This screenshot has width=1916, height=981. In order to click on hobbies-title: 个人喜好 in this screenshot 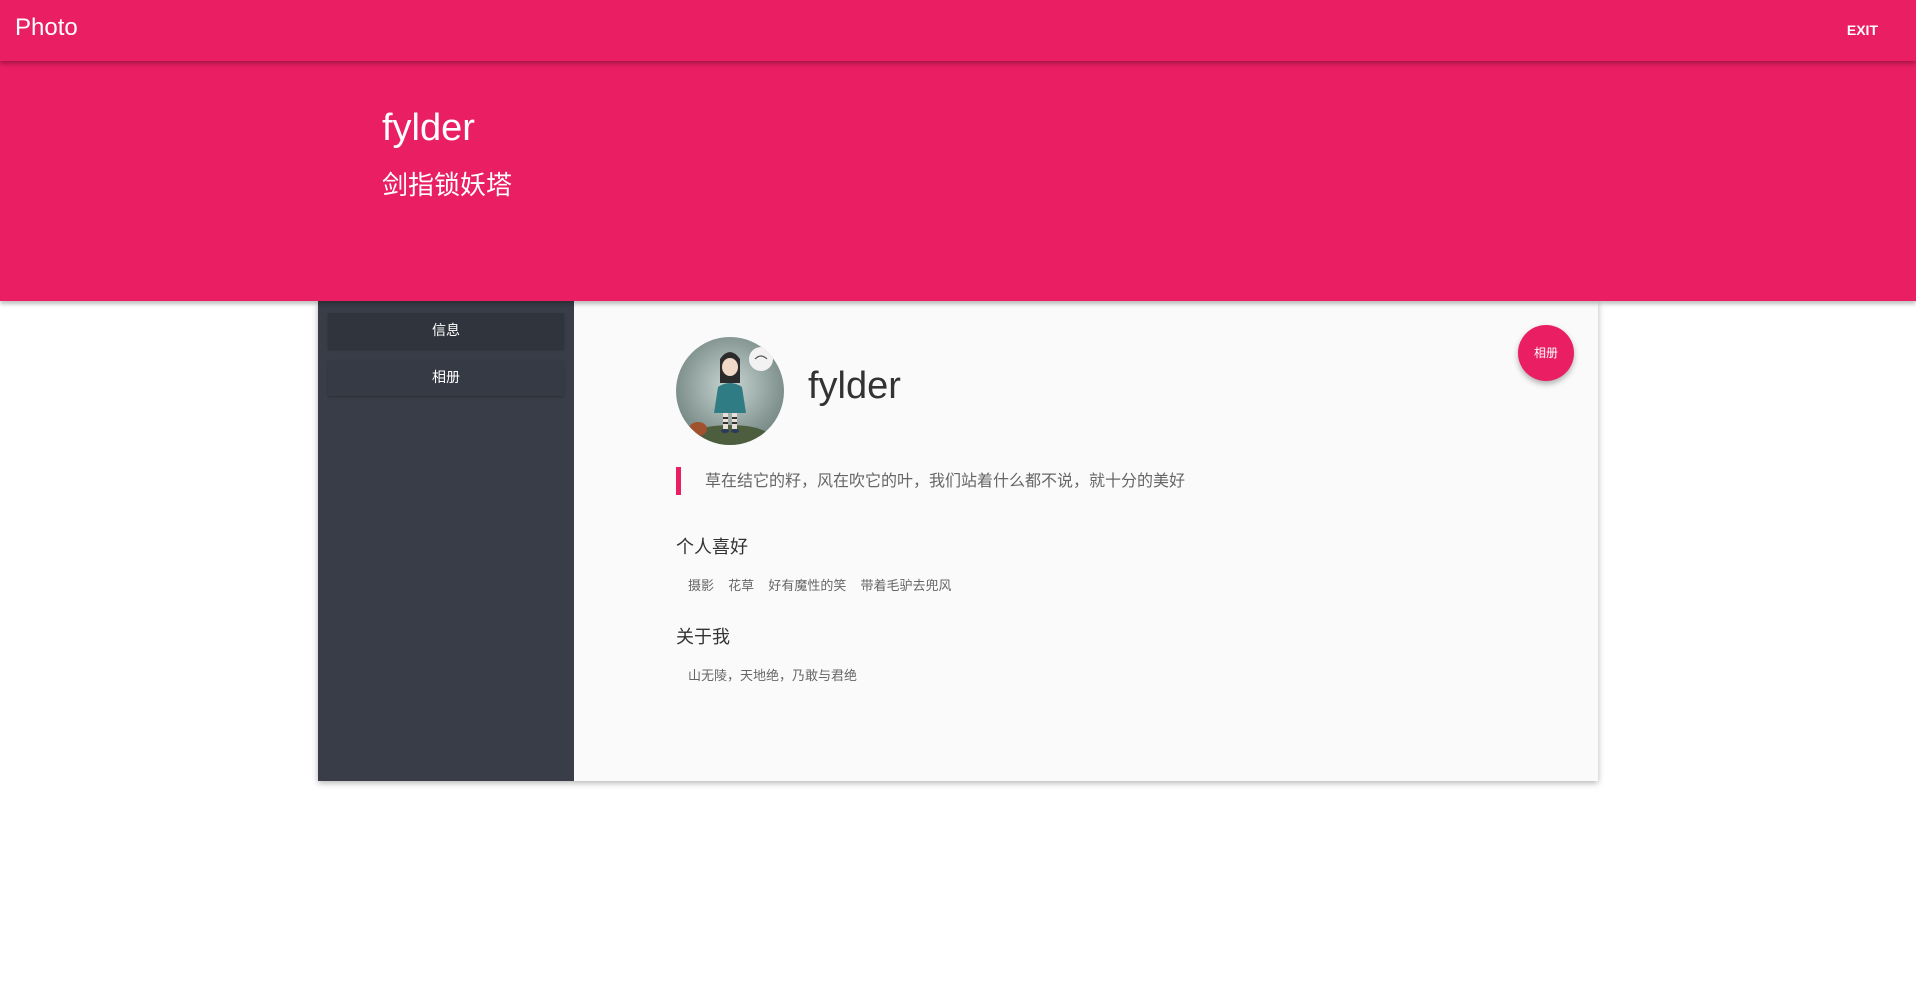, I will do `click(712, 547)`.